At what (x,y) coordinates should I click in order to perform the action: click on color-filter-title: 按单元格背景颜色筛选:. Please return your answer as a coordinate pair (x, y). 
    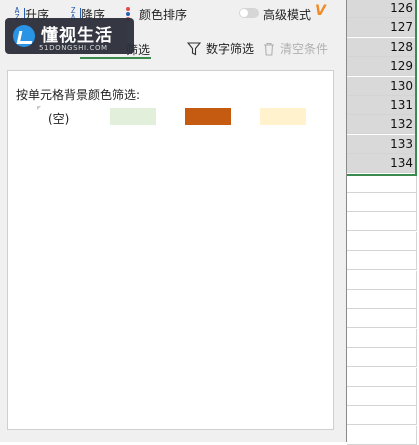
    Looking at the image, I should click on (78, 95).